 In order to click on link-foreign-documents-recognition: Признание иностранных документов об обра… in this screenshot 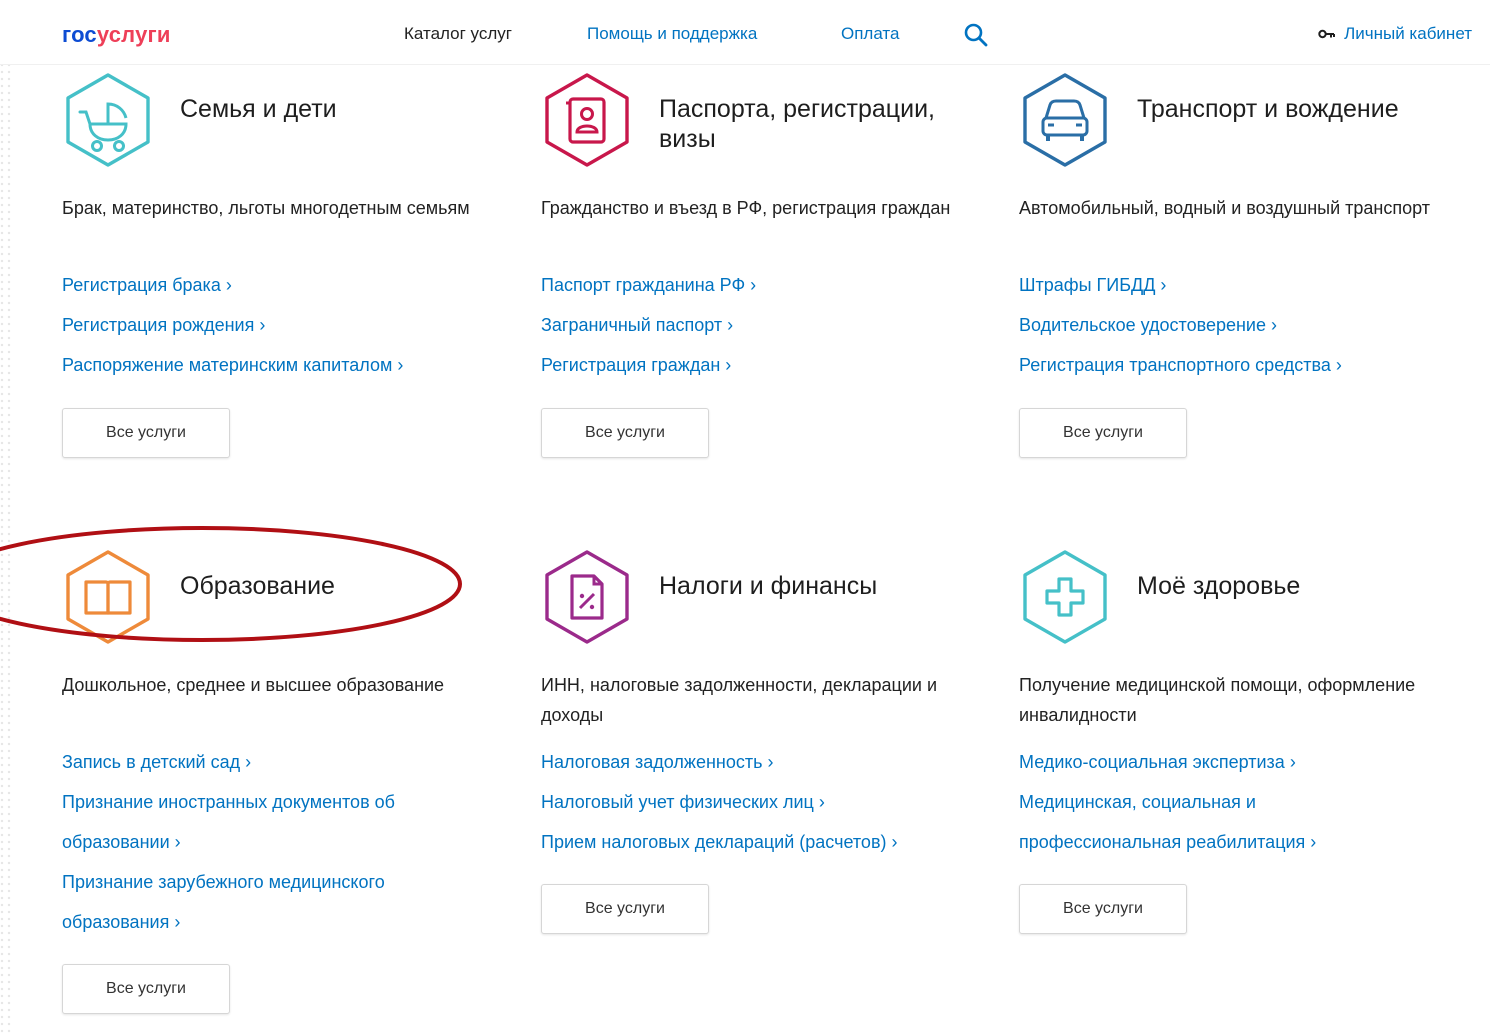, I will do `click(252, 822)`.